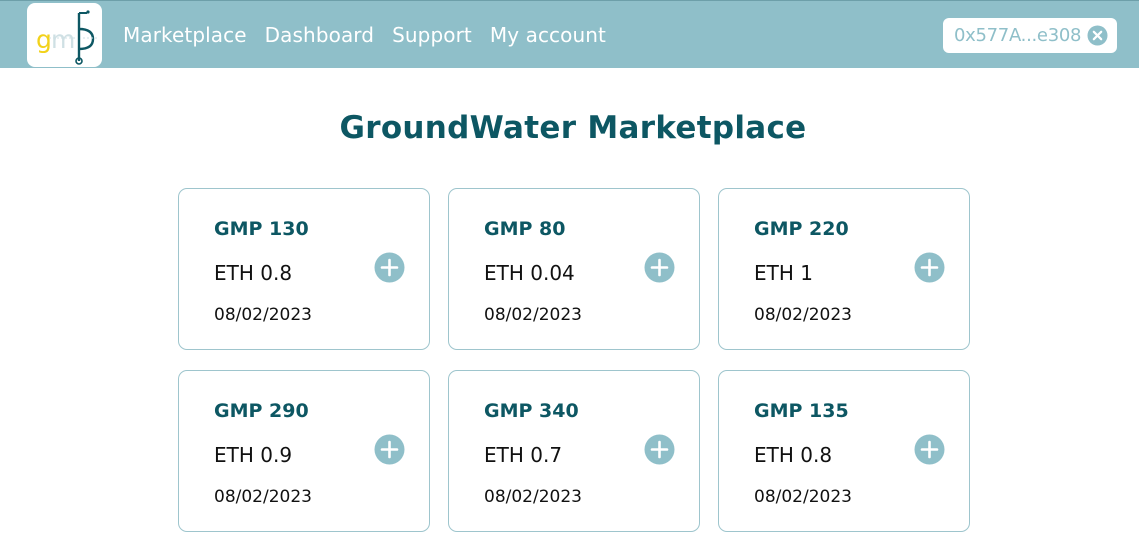 The width and height of the screenshot is (1139, 544). What do you see at coordinates (574, 451) in the screenshot?
I see `listing-card: GMP 340 ETH 0.7 08/02/2023` at bounding box center [574, 451].